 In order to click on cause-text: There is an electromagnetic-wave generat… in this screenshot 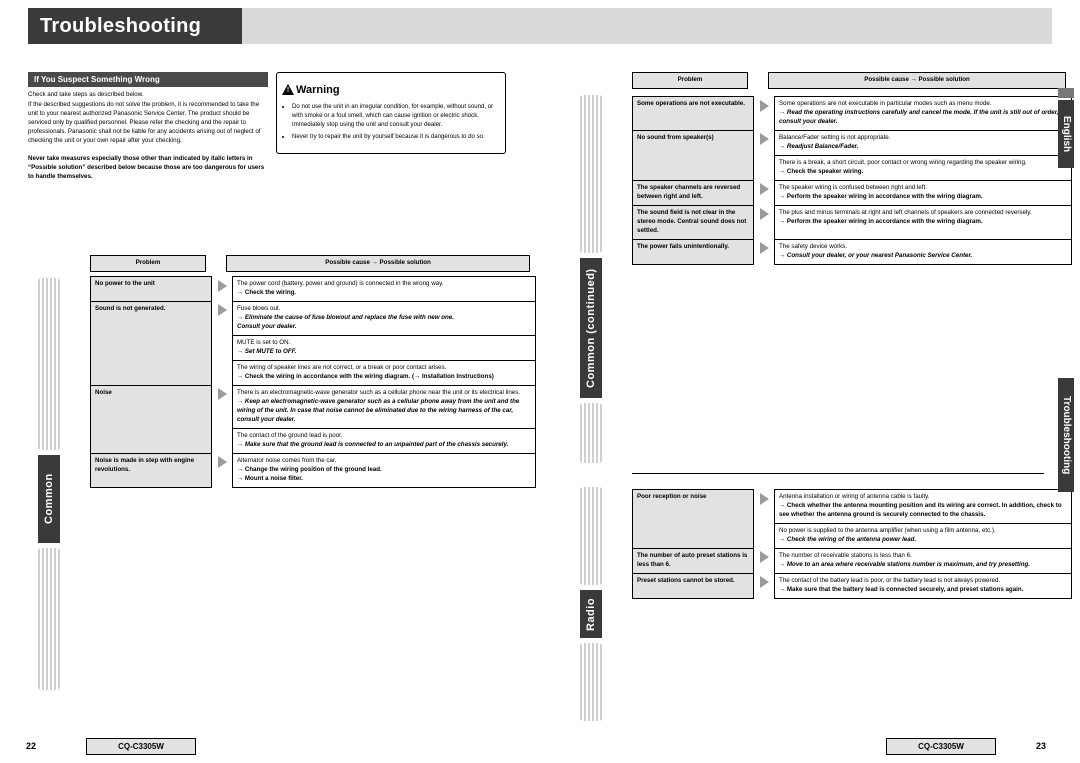, I will do `click(379, 392)`.